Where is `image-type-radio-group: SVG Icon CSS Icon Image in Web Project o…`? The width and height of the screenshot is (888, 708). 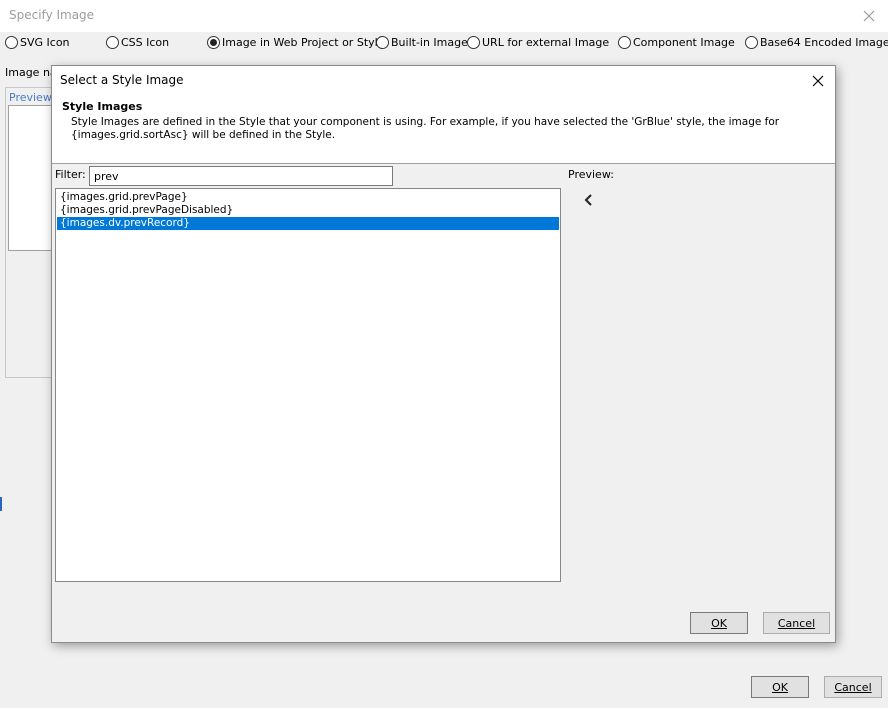 image-type-radio-group: SVG Icon CSS Icon Image in Web Project o… is located at coordinates (444, 43).